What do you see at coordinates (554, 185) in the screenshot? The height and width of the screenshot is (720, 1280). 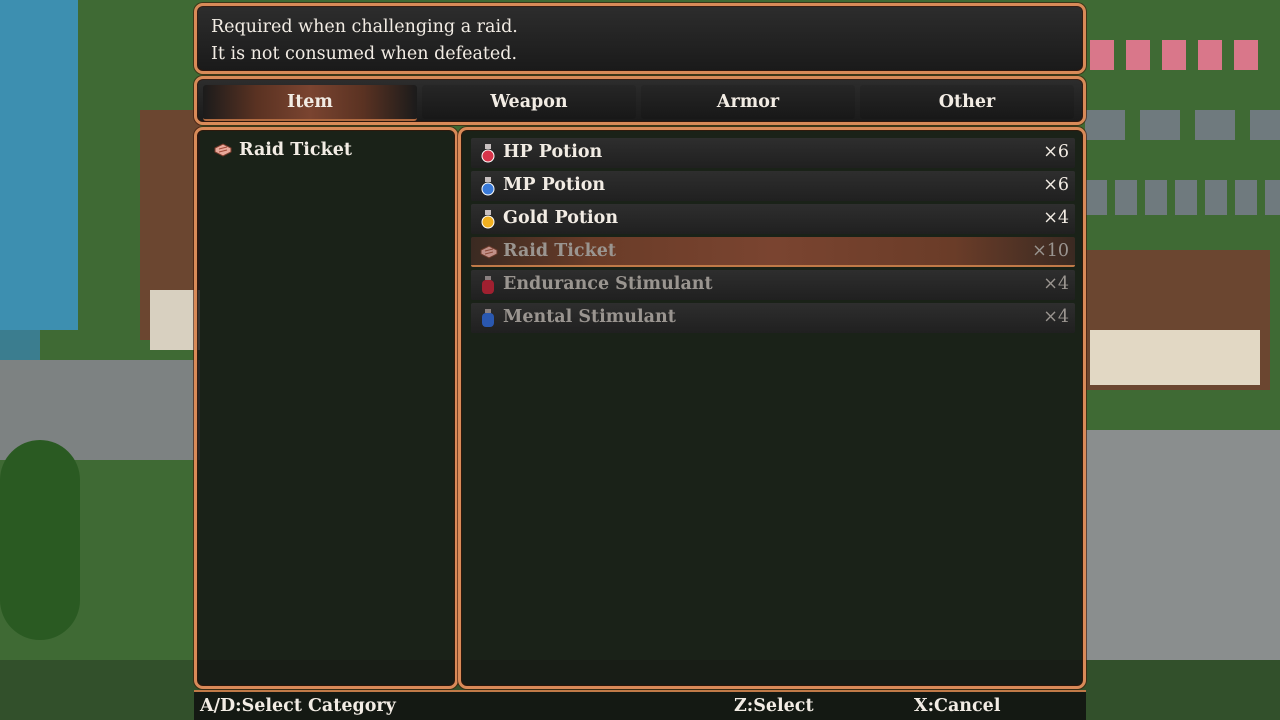 I see `item-name: MP Potion` at bounding box center [554, 185].